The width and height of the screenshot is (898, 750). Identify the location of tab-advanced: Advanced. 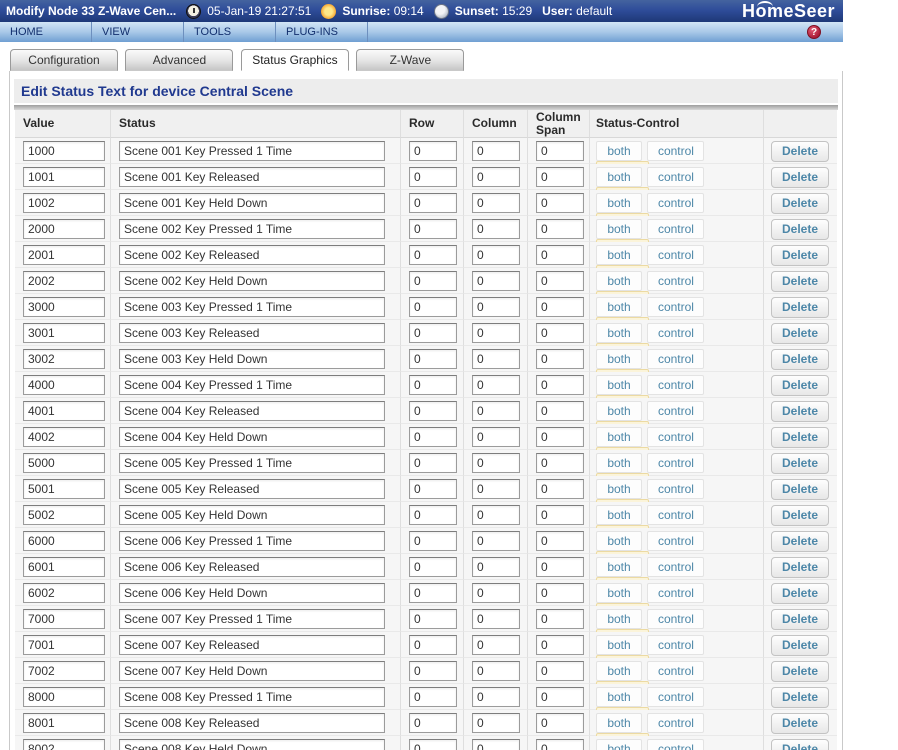
(179, 60).